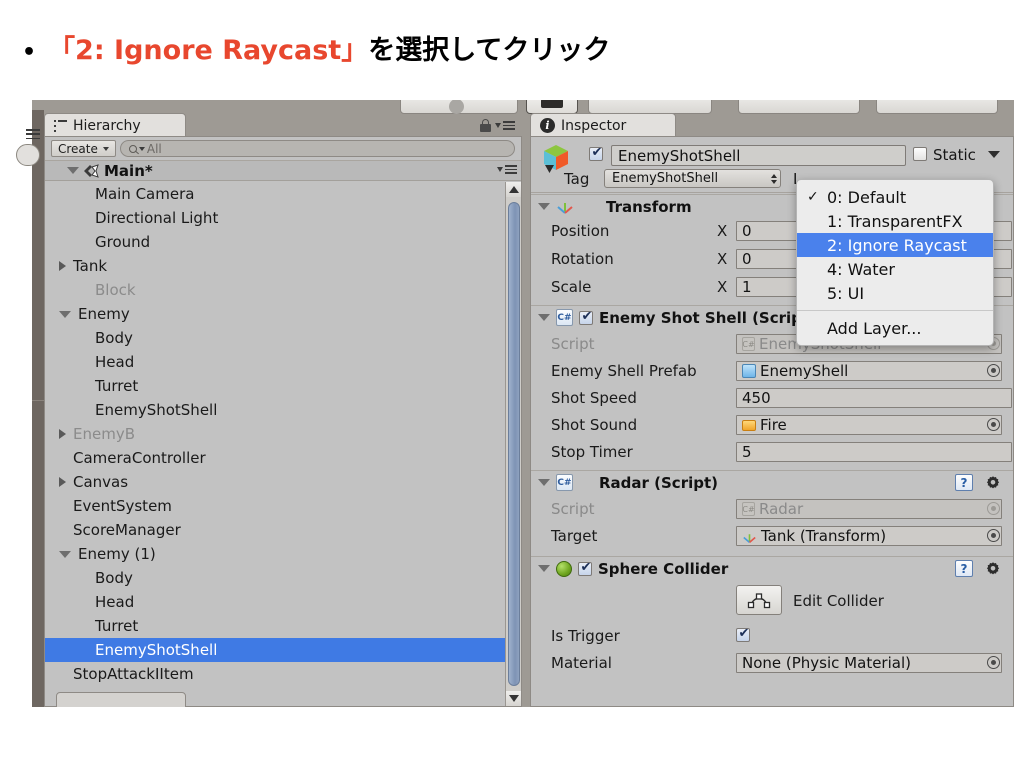 The image size is (1024, 768). I want to click on hierarchy-item-enemy-1: Enemy (1), so click(275, 554).